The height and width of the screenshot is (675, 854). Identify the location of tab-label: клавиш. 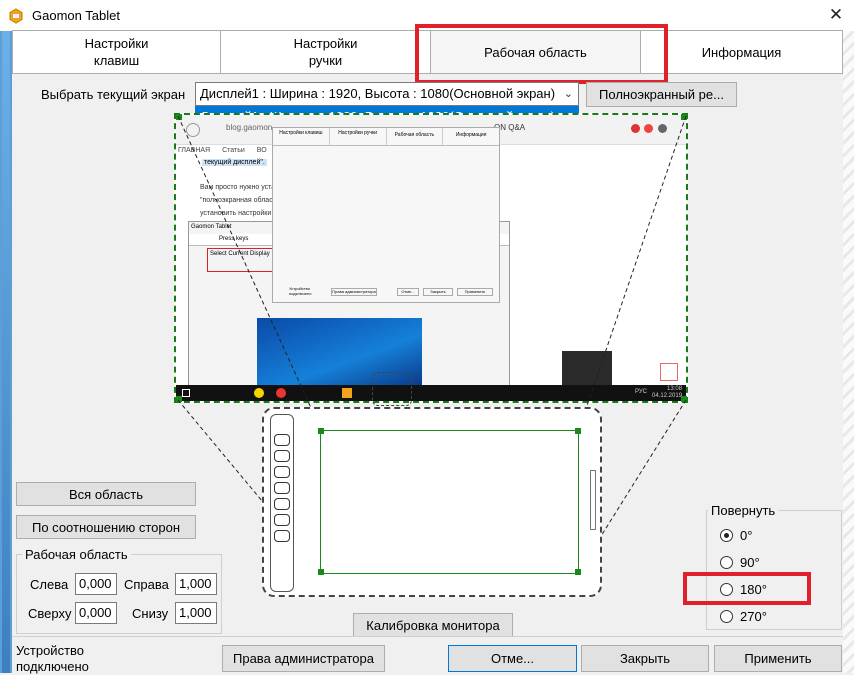
(116, 60).